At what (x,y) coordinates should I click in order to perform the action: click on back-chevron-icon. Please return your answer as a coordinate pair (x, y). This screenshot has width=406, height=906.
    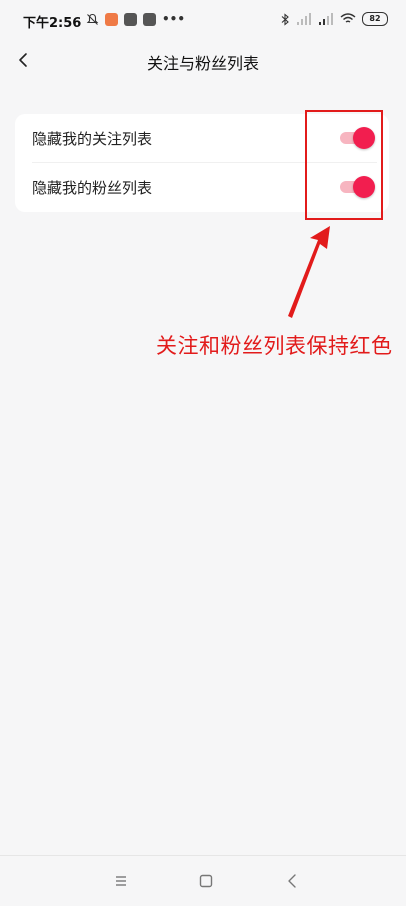
    Looking at the image, I should click on (292, 881).